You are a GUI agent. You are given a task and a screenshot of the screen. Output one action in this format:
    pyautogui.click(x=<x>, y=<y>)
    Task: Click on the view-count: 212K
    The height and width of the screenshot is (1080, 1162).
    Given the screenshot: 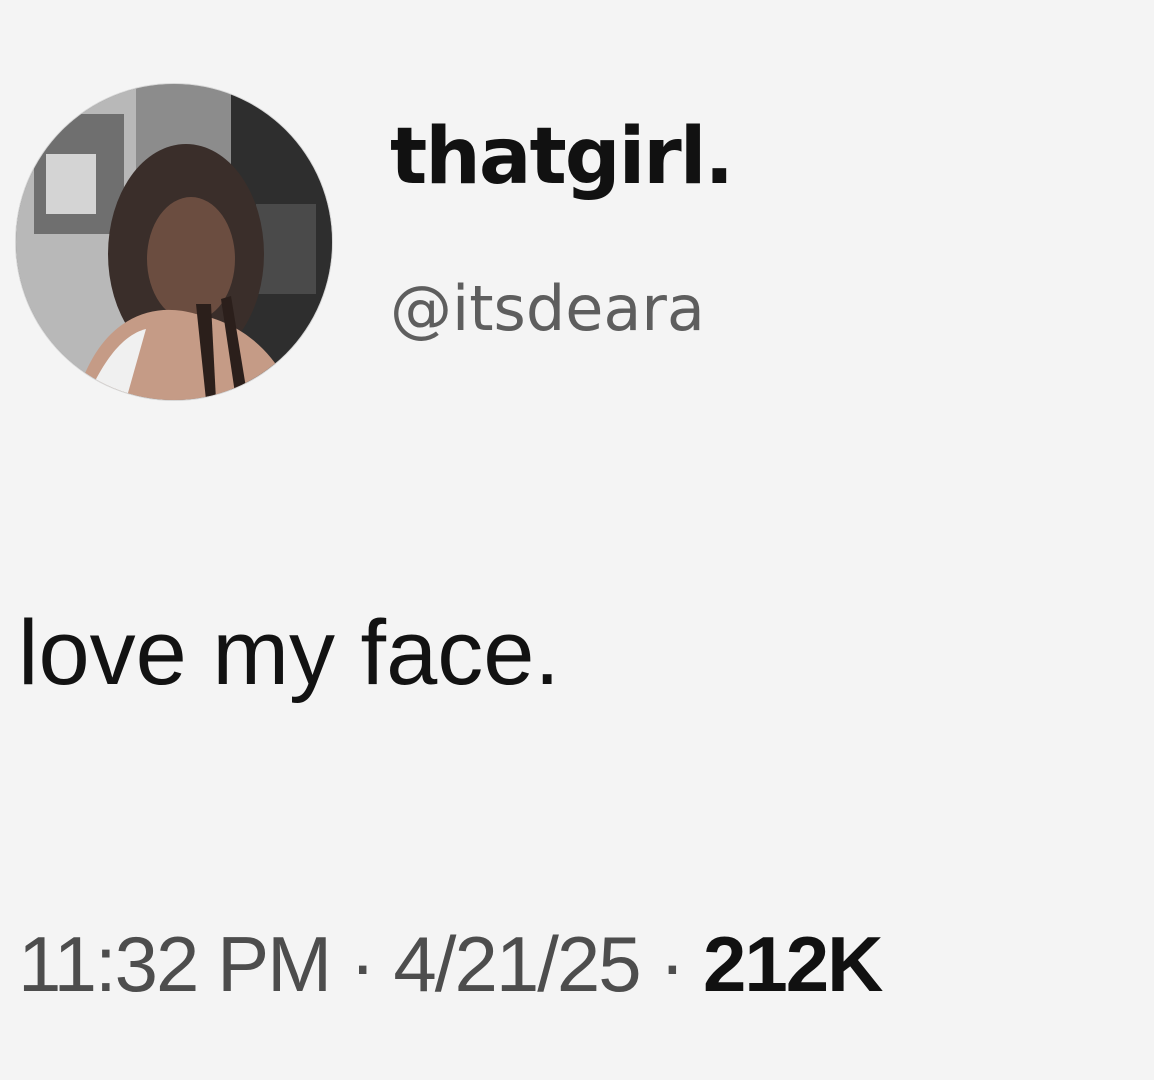 What is the action you would take?
    pyautogui.click(x=792, y=964)
    